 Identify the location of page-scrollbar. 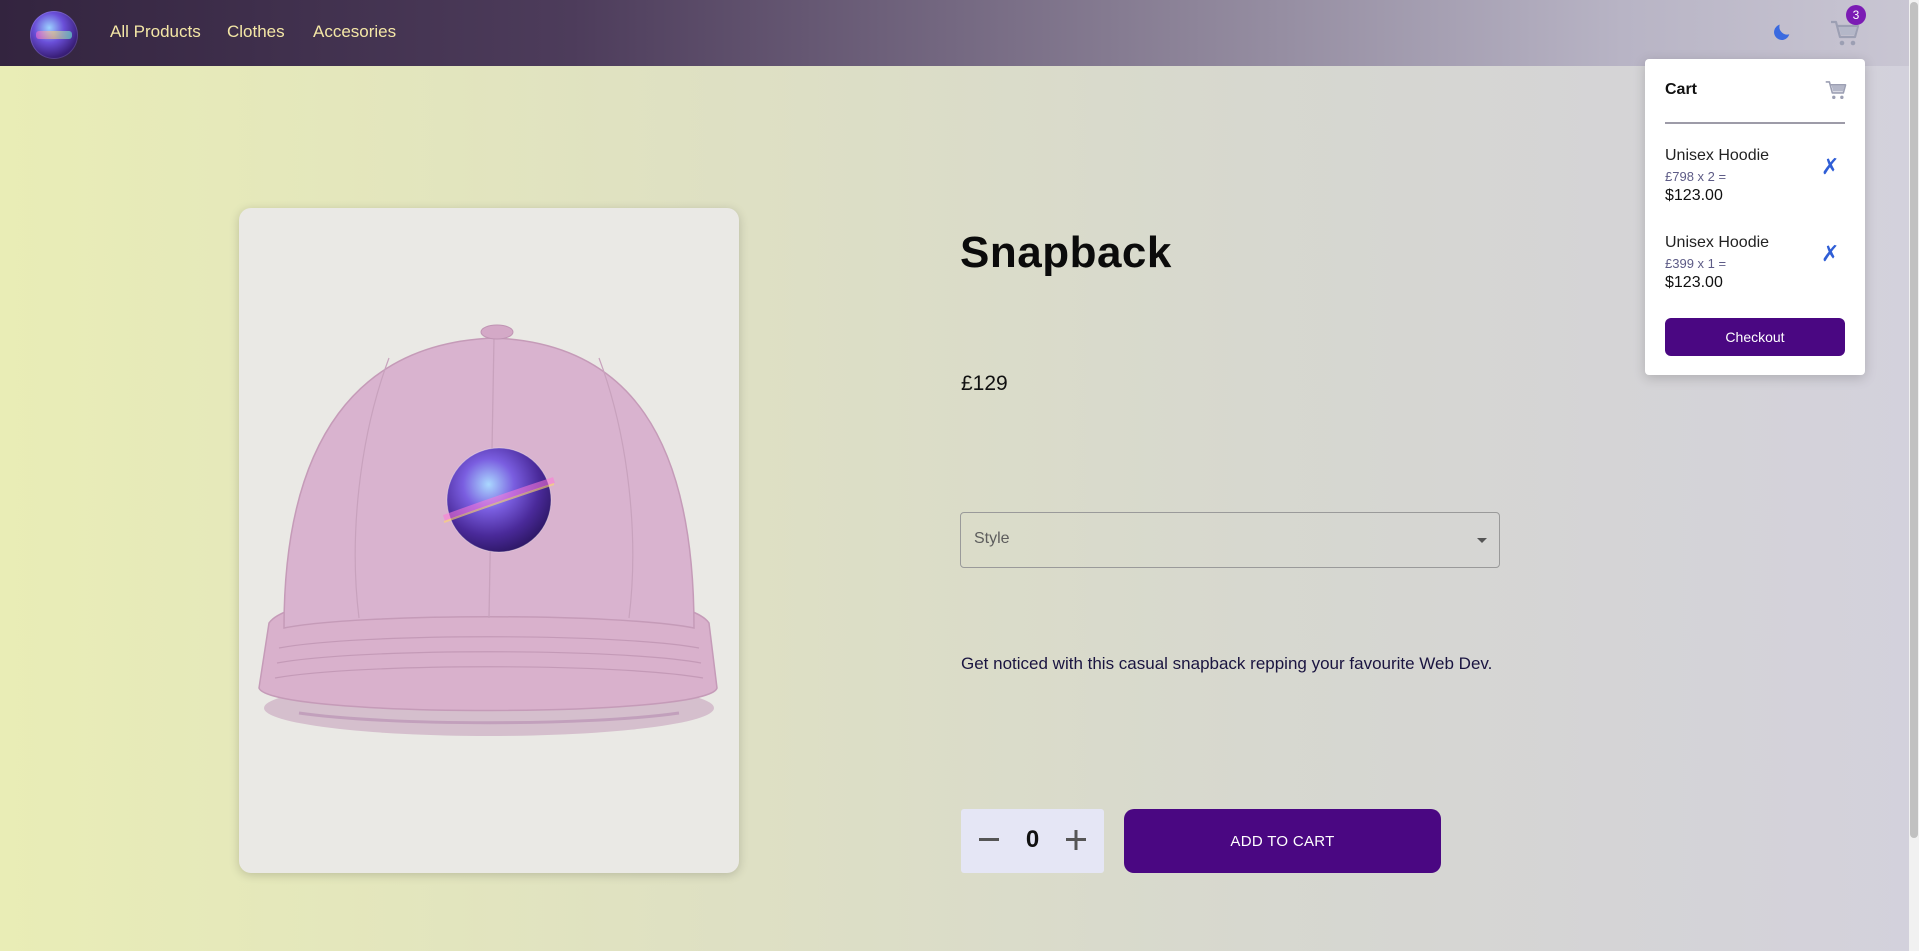
(1914, 475).